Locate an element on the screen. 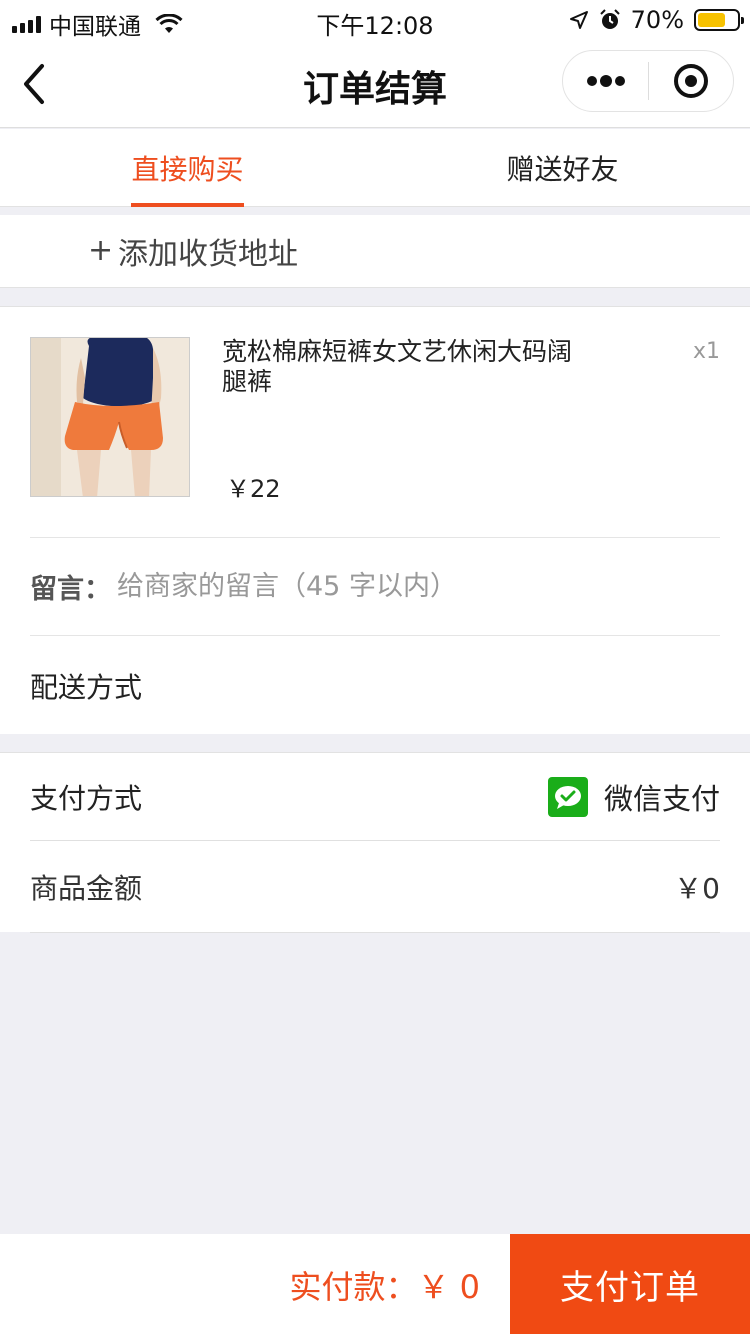 The width and height of the screenshot is (750, 1334). product-quantity: x1 is located at coordinates (706, 351).